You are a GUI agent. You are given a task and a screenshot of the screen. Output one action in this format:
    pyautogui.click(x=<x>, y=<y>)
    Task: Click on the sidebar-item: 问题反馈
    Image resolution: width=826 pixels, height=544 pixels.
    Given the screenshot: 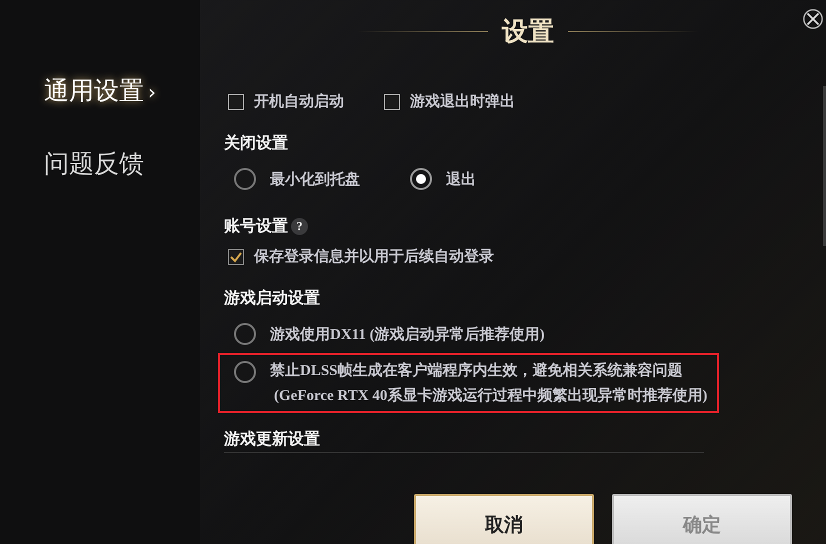 What is the action you would take?
    pyautogui.click(x=94, y=163)
    